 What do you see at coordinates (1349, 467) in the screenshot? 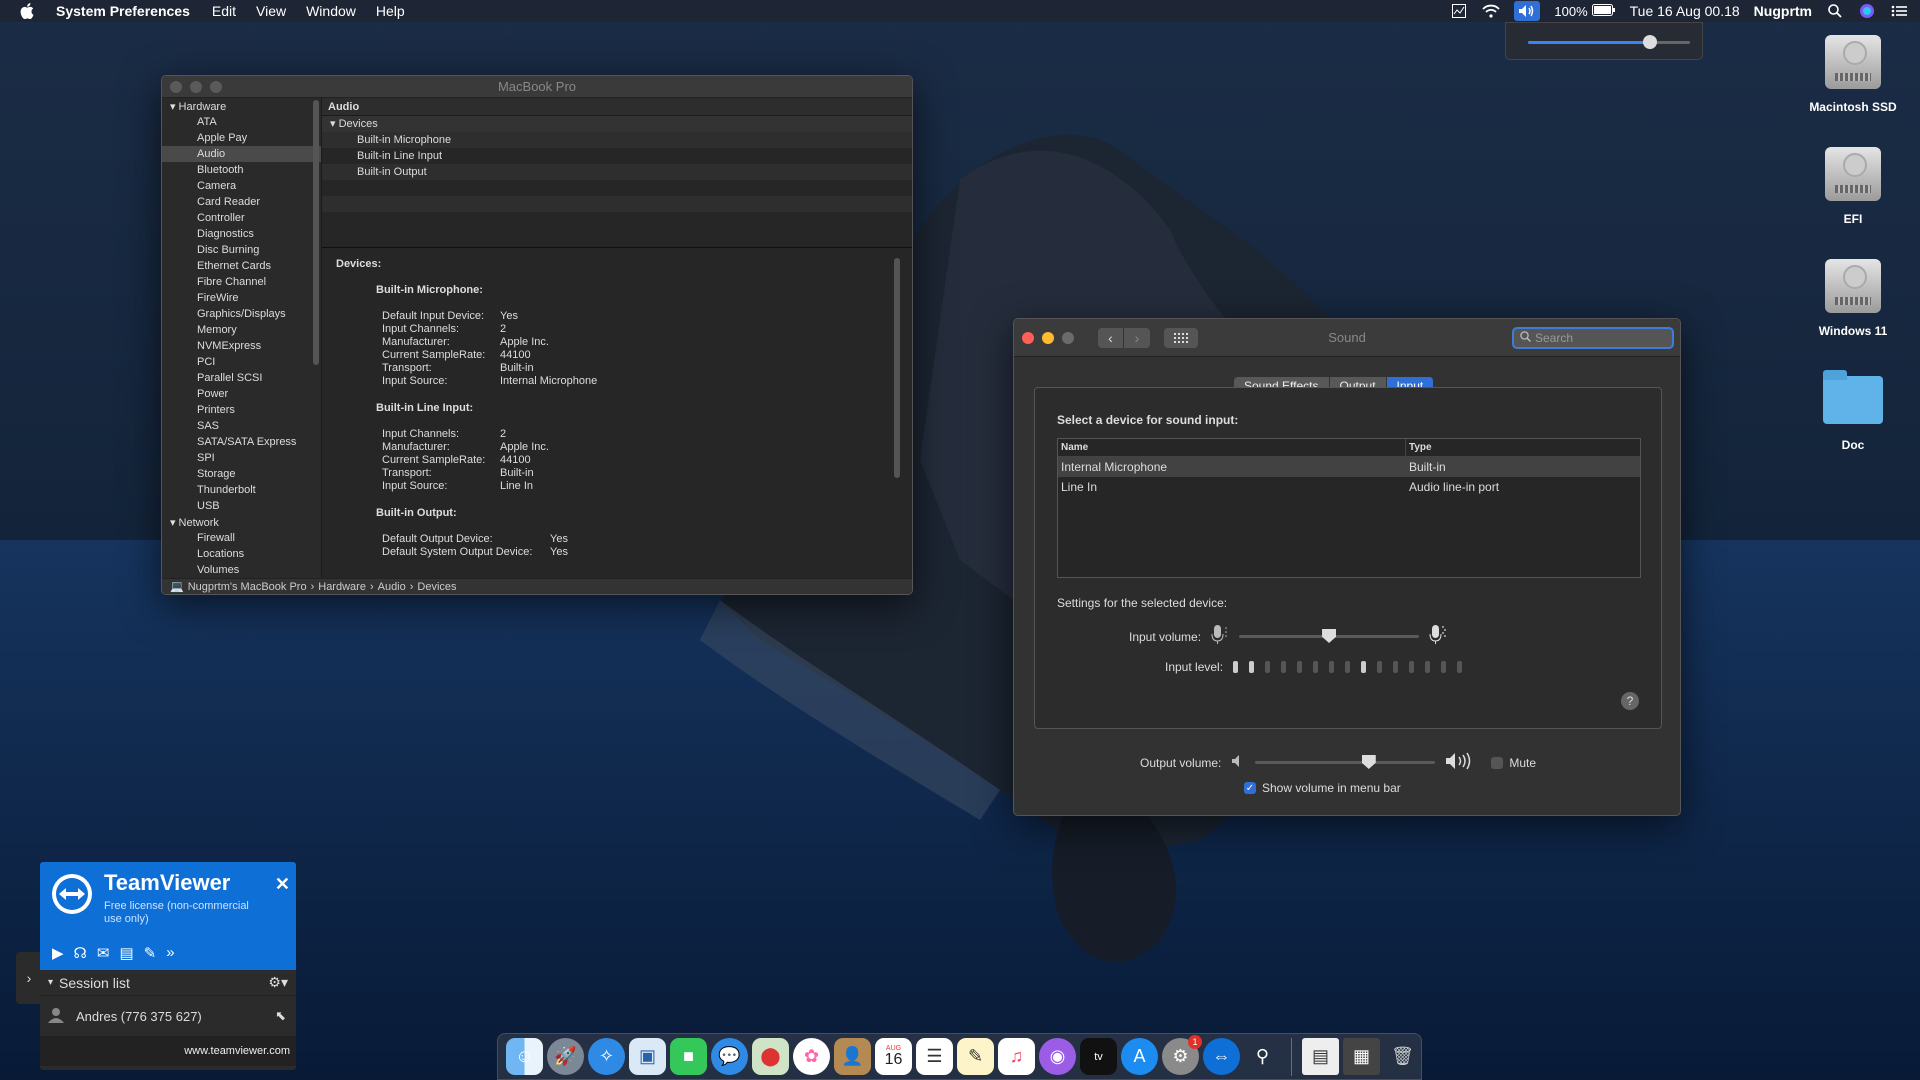
I see `table-row: Internal Microphone Built-in` at bounding box center [1349, 467].